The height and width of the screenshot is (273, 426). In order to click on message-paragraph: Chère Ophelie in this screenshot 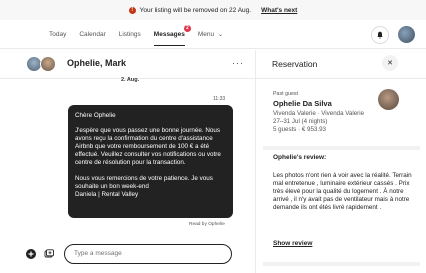, I will do `click(95, 115)`.